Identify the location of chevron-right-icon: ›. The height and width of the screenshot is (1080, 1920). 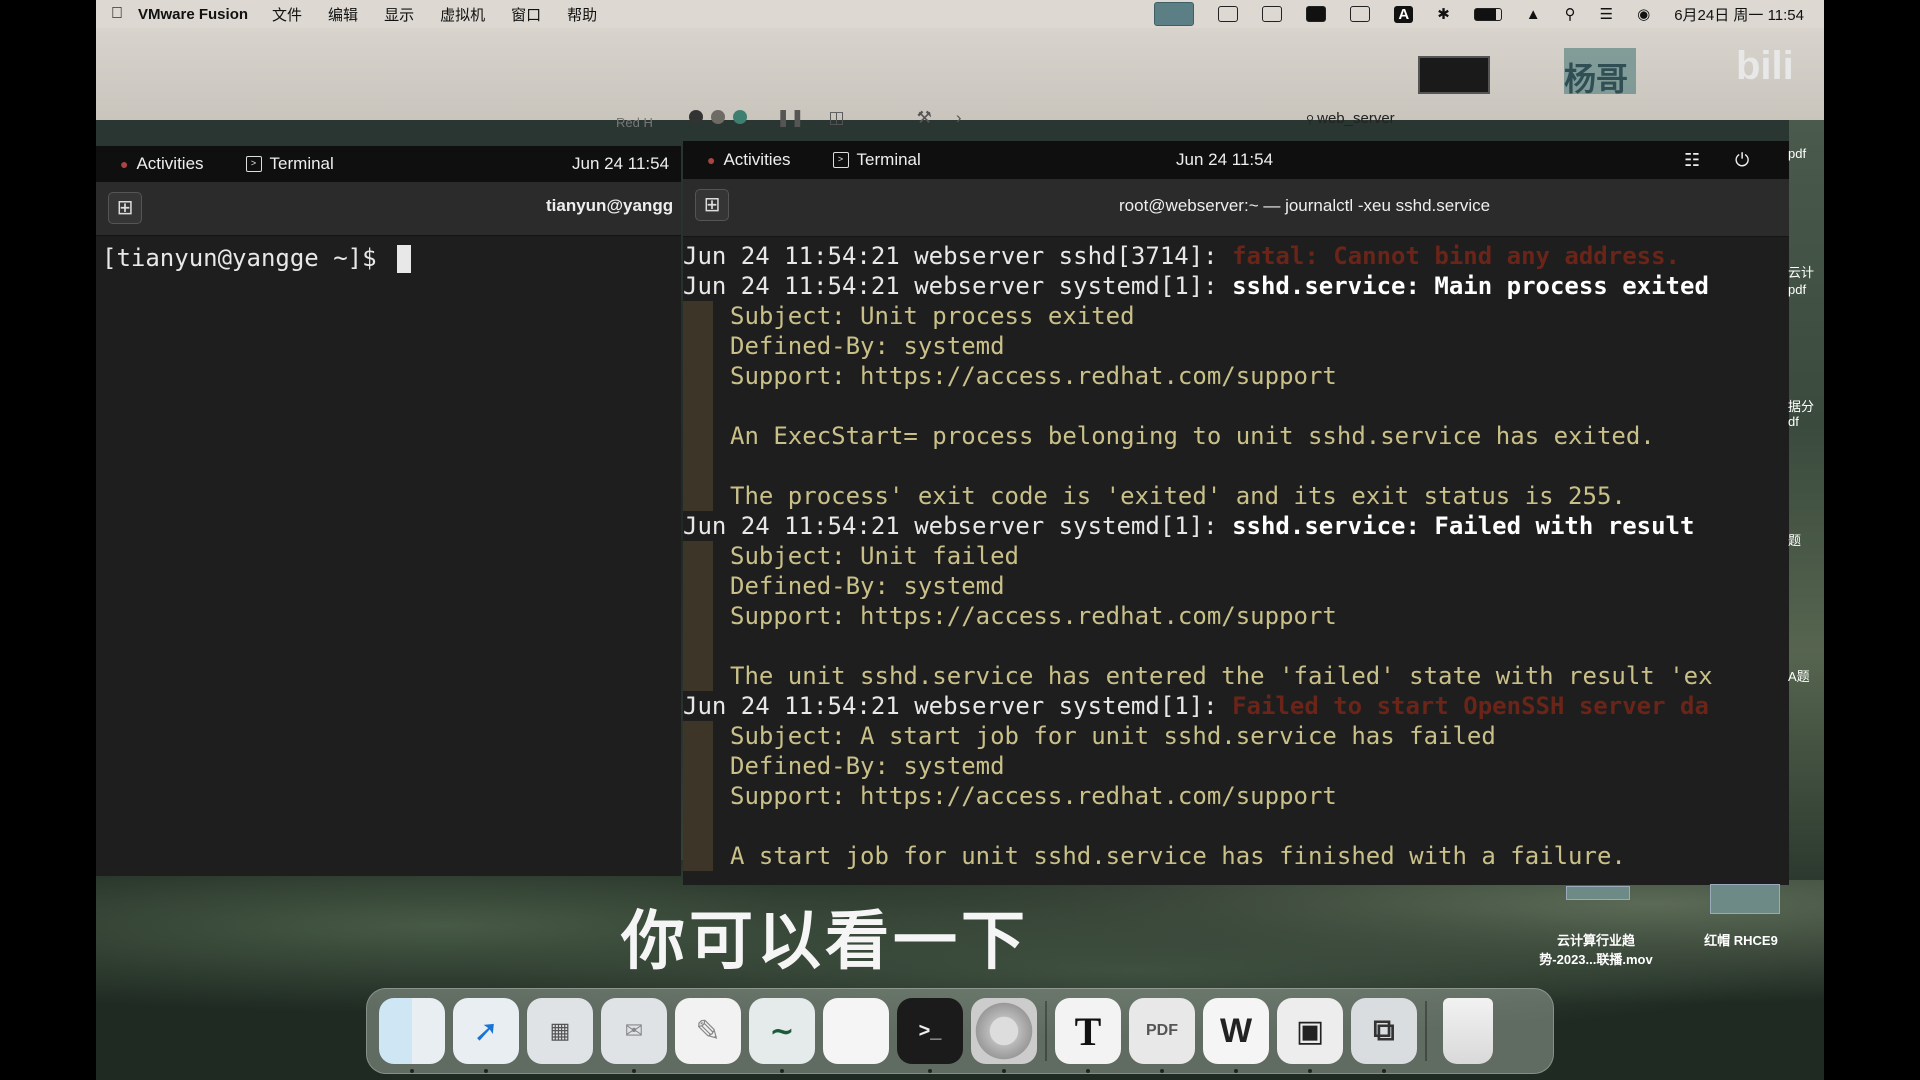
(959, 118).